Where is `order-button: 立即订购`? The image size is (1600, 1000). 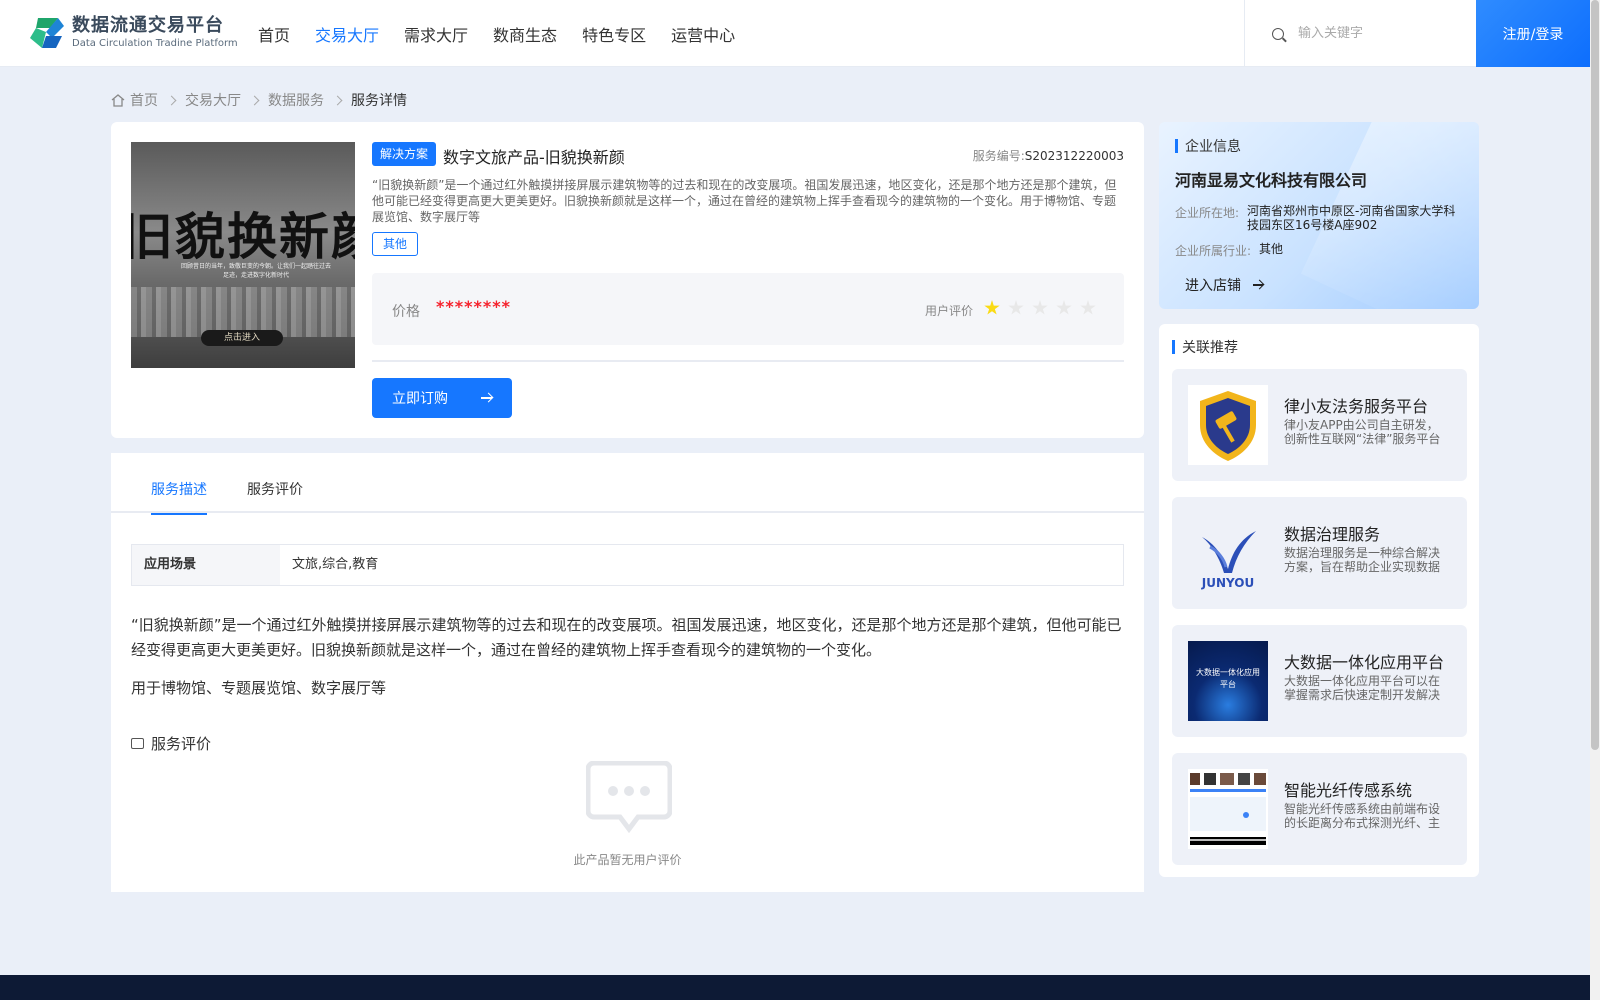
order-button: 立即订购 is located at coordinates (442, 398).